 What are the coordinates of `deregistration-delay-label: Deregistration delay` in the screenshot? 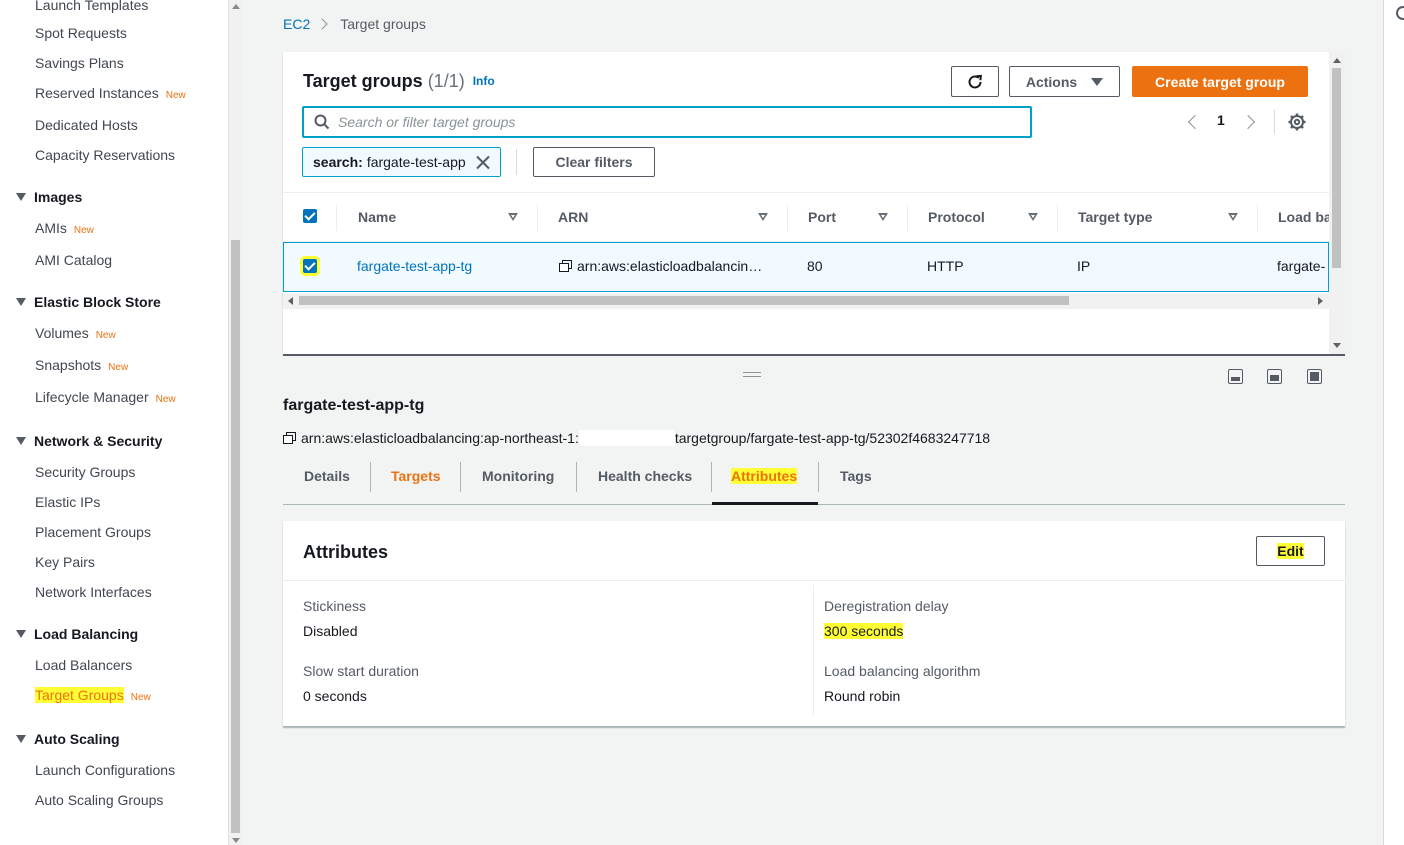 It's located at (886, 606).